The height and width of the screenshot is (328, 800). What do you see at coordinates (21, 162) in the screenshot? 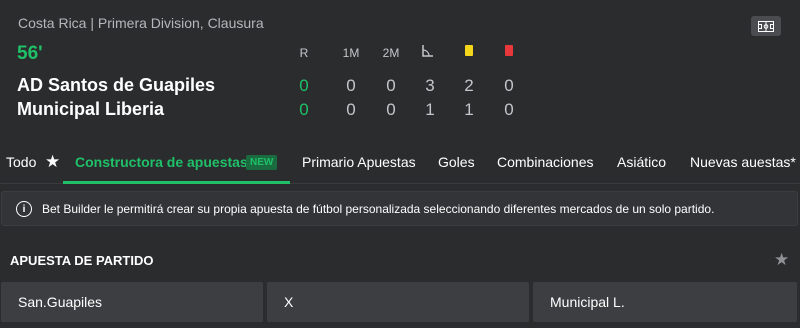
I see `tab-all: Todo` at bounding box center [21, 162].